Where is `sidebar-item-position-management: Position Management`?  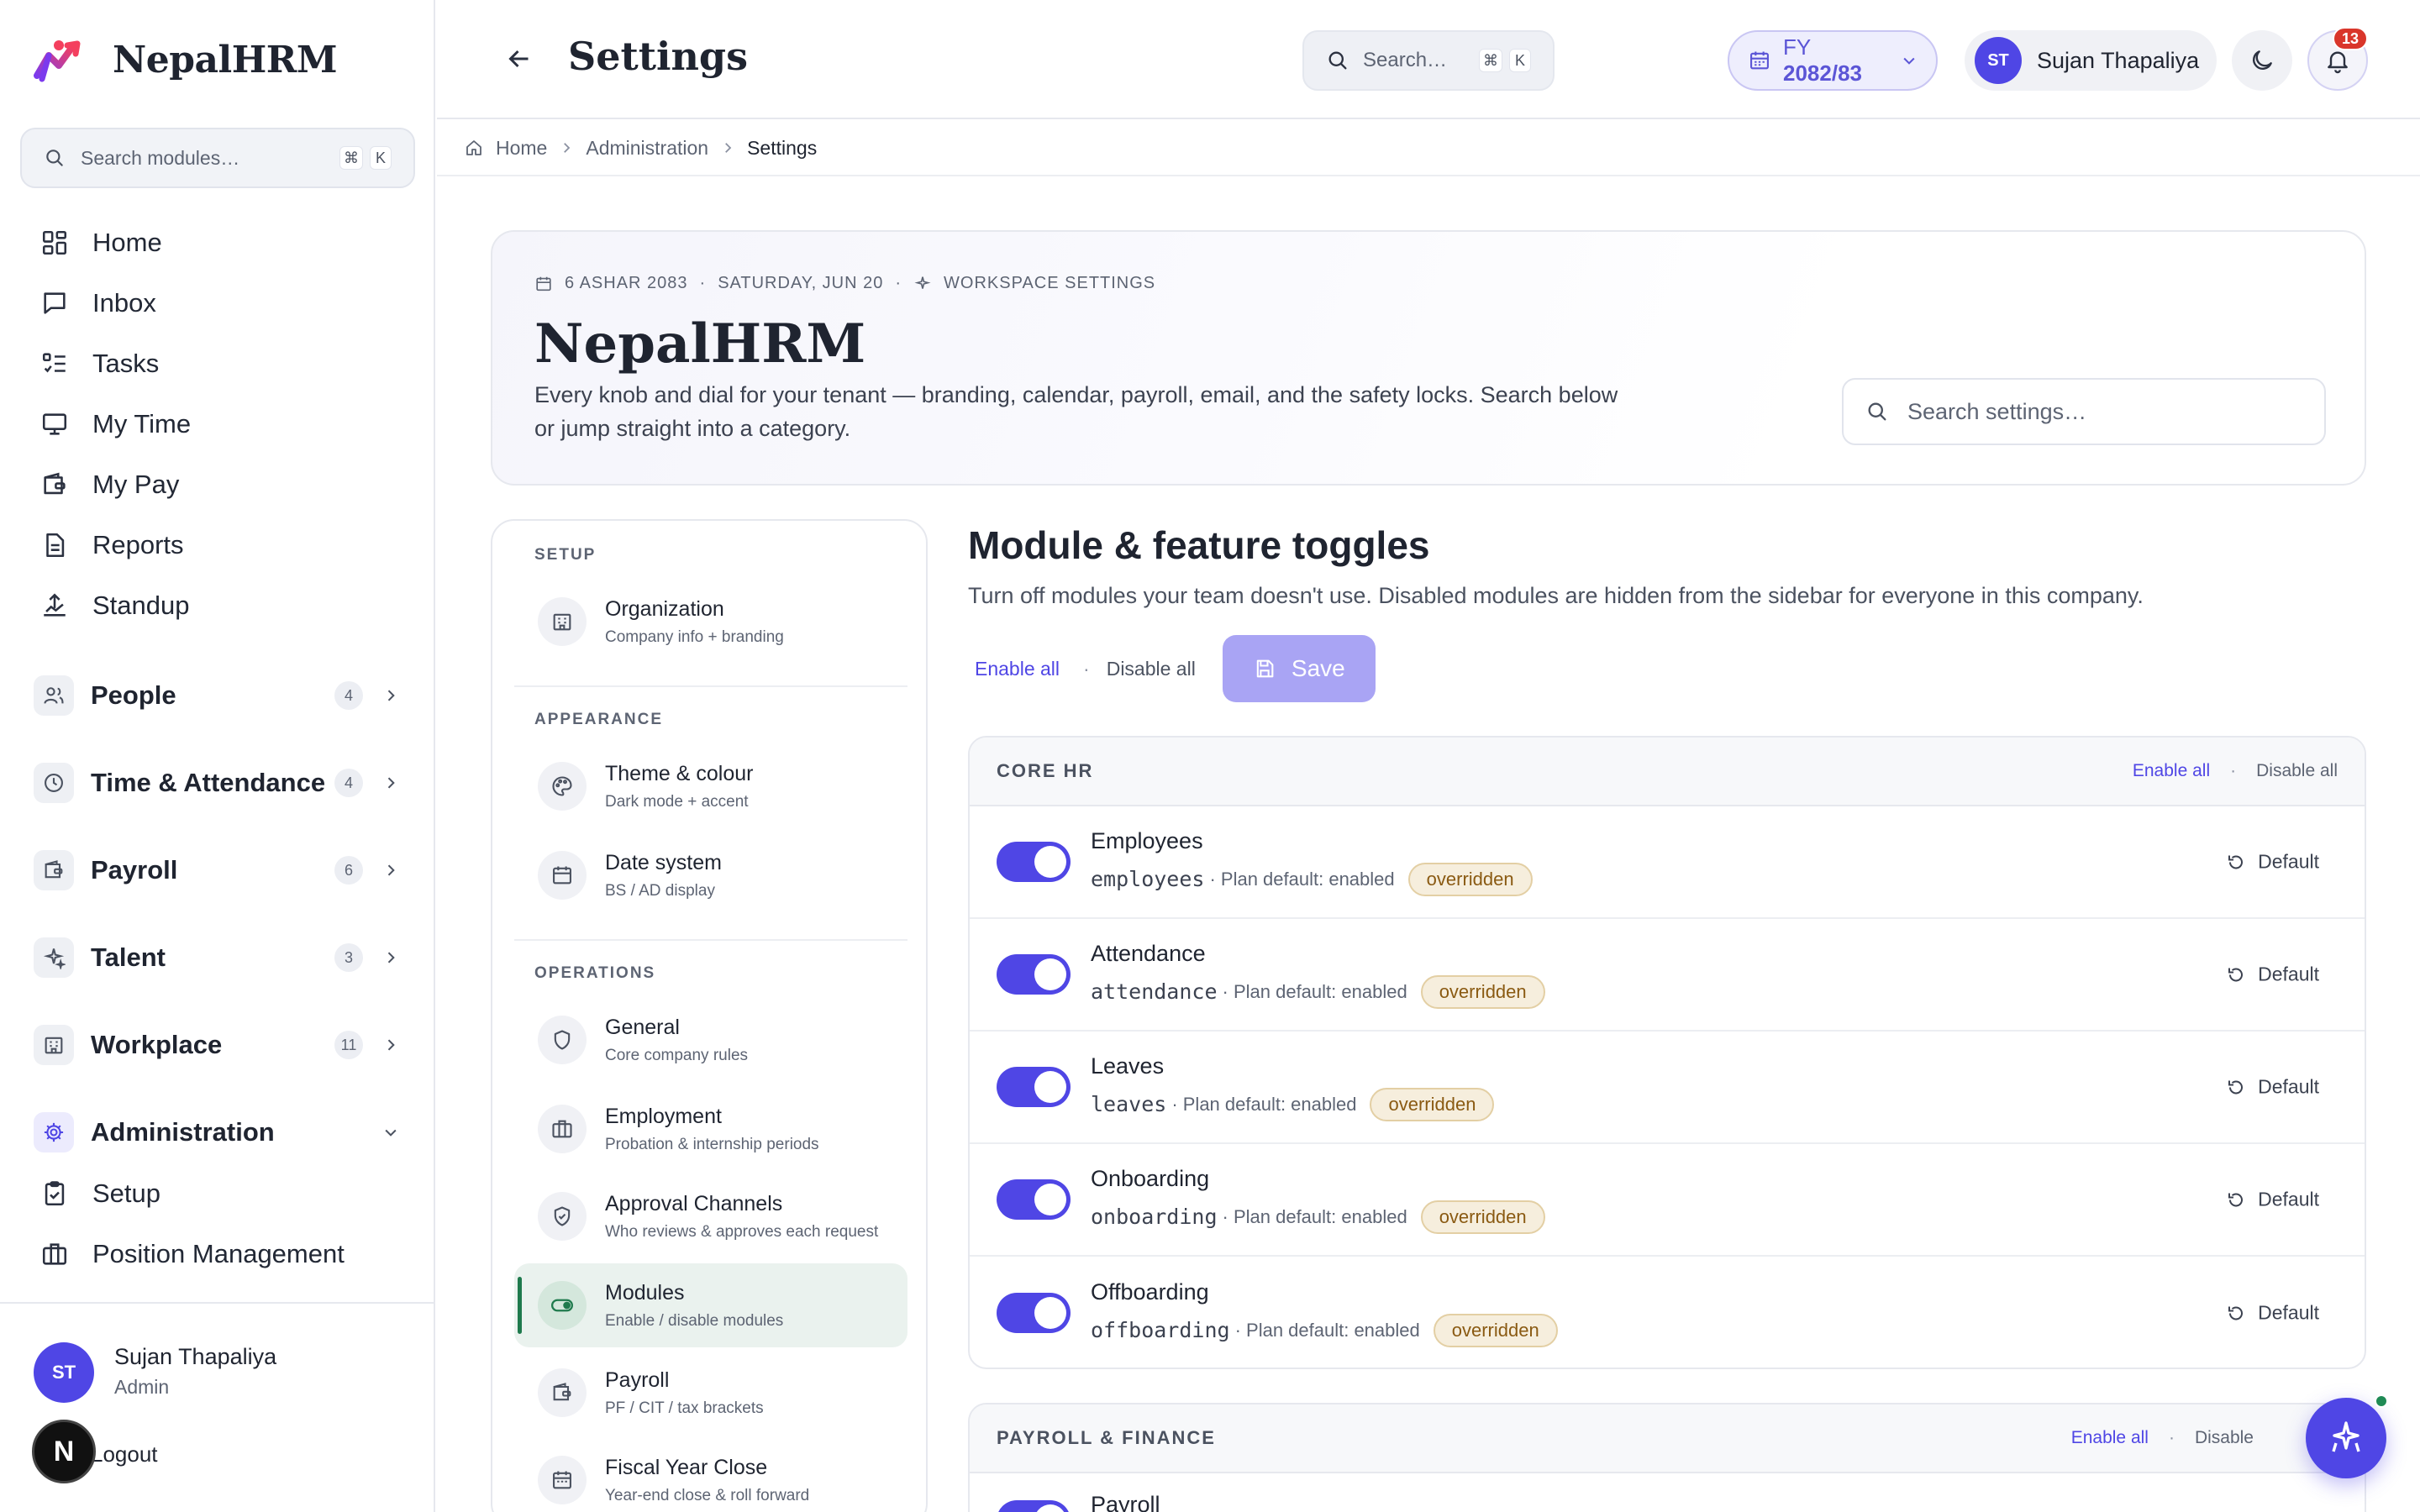 sidebar-item-position-management: Position Management is located at coordinates (192, 1254).